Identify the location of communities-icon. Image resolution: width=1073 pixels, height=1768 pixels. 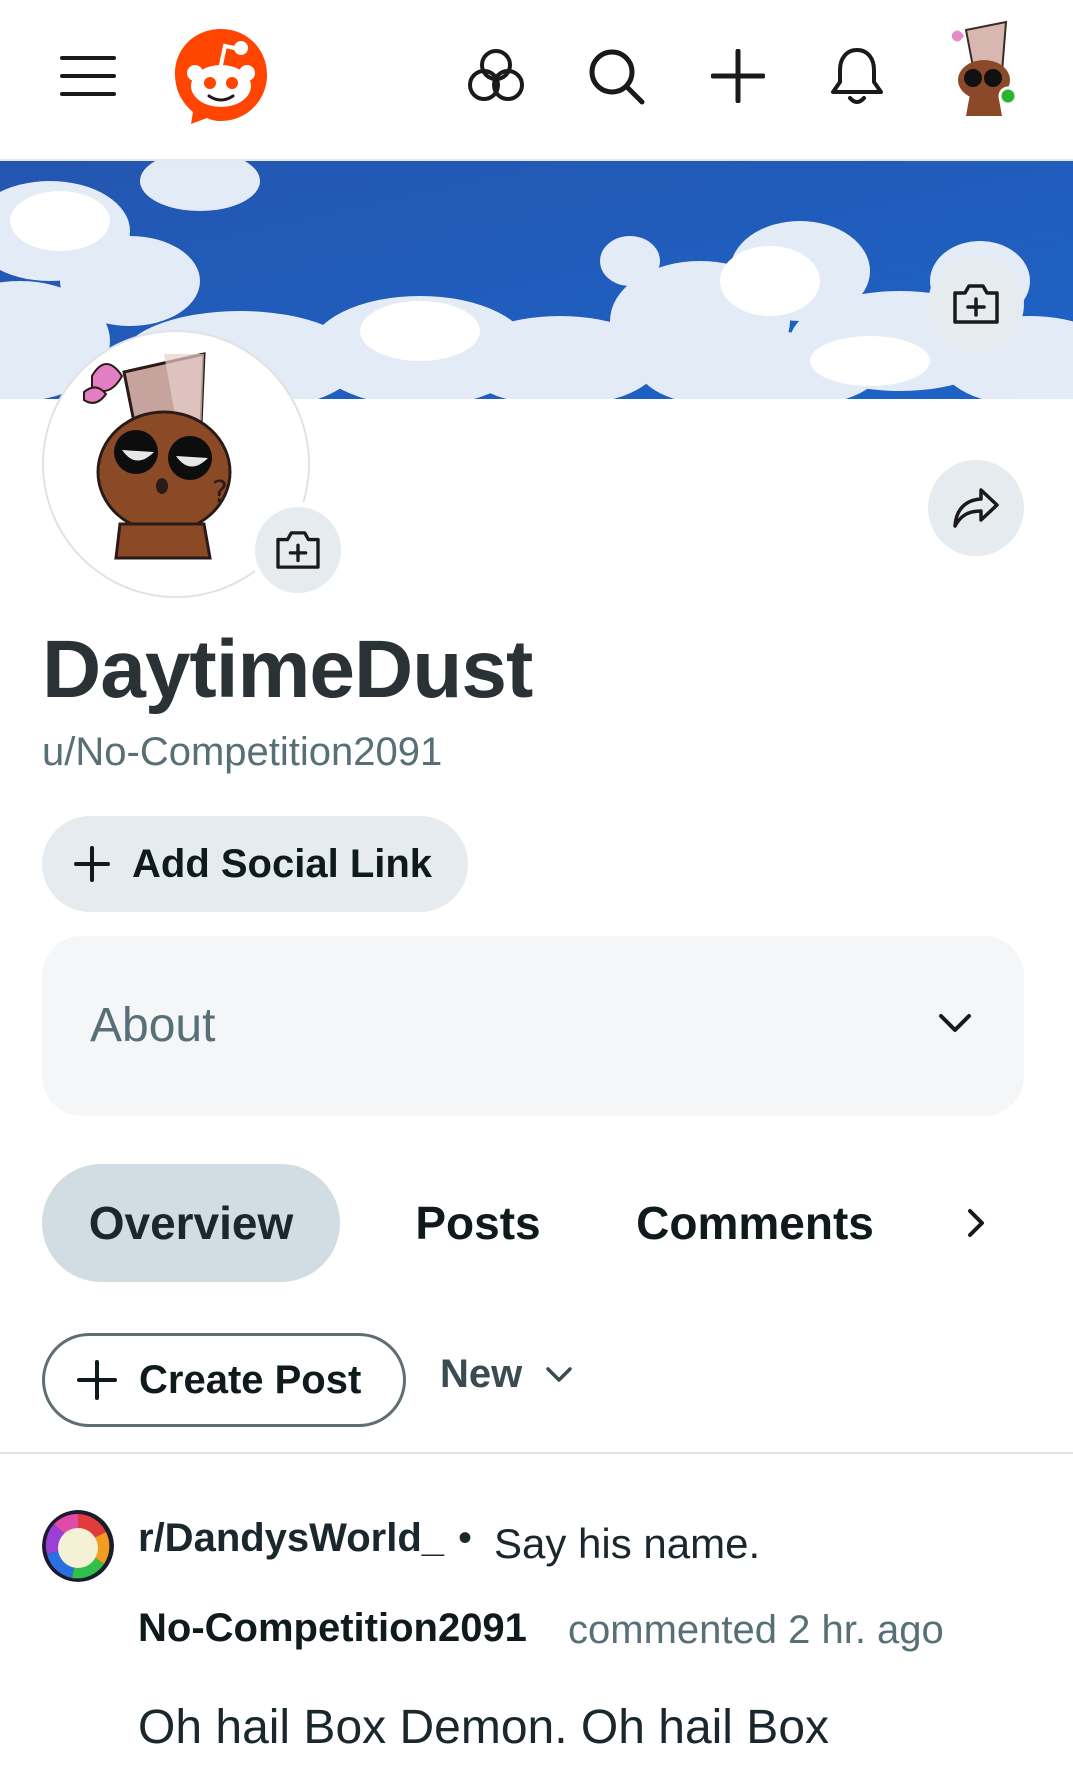
(496, 76).